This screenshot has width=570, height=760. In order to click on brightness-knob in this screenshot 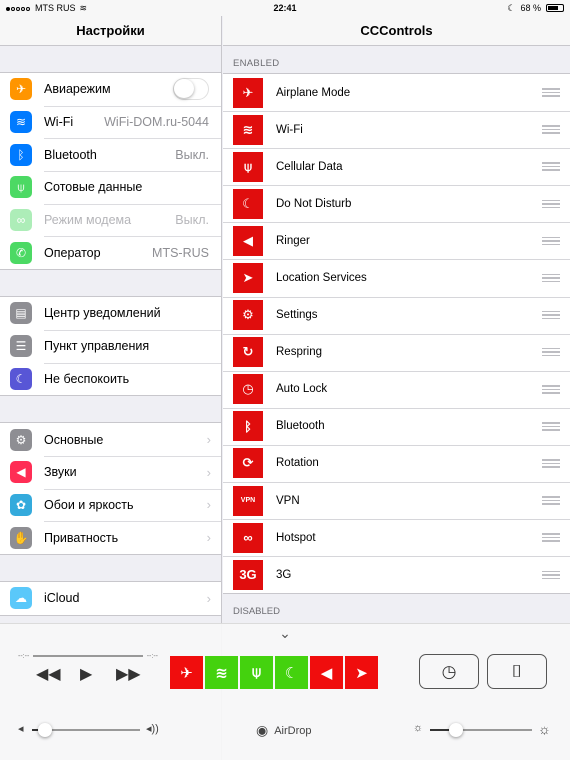, I will do `click(455, 730)`.